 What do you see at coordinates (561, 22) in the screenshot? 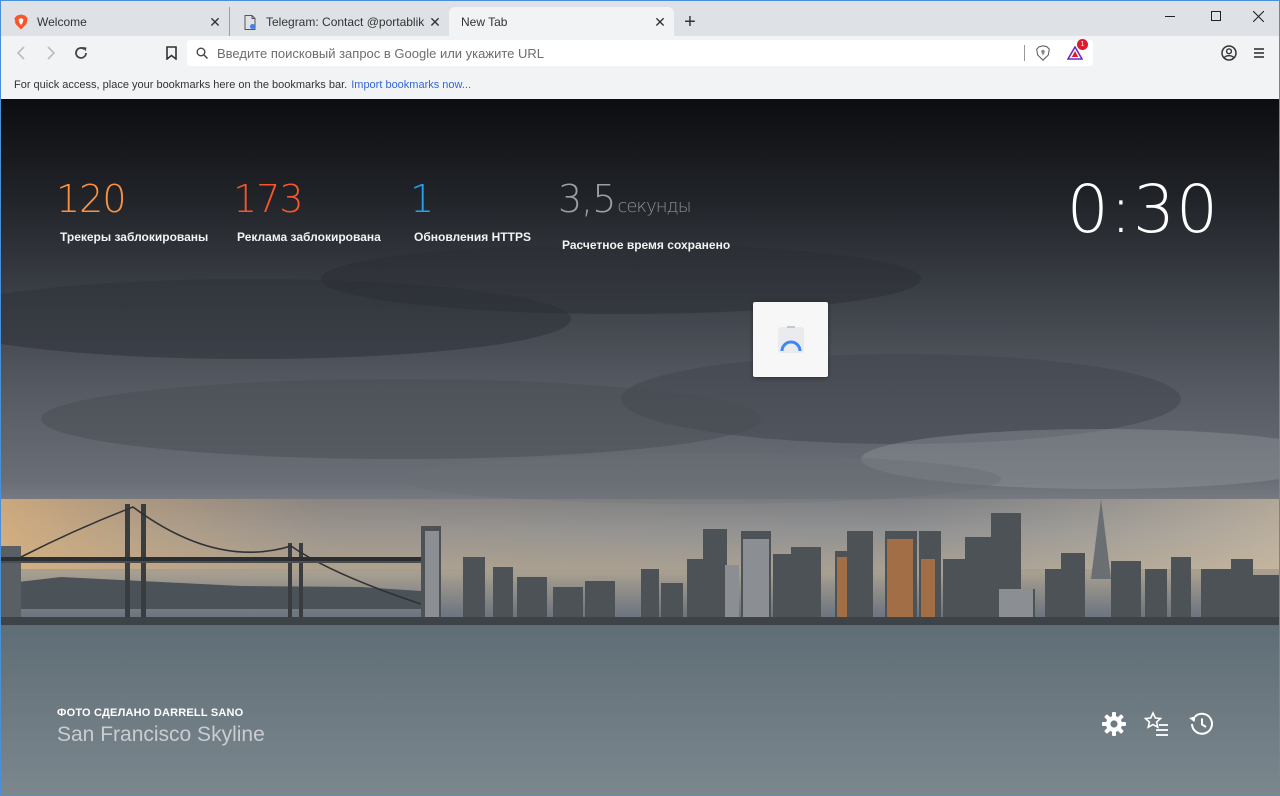
I see `tab-new-tab: New Tab ✕` at bounding box center [561, 22].